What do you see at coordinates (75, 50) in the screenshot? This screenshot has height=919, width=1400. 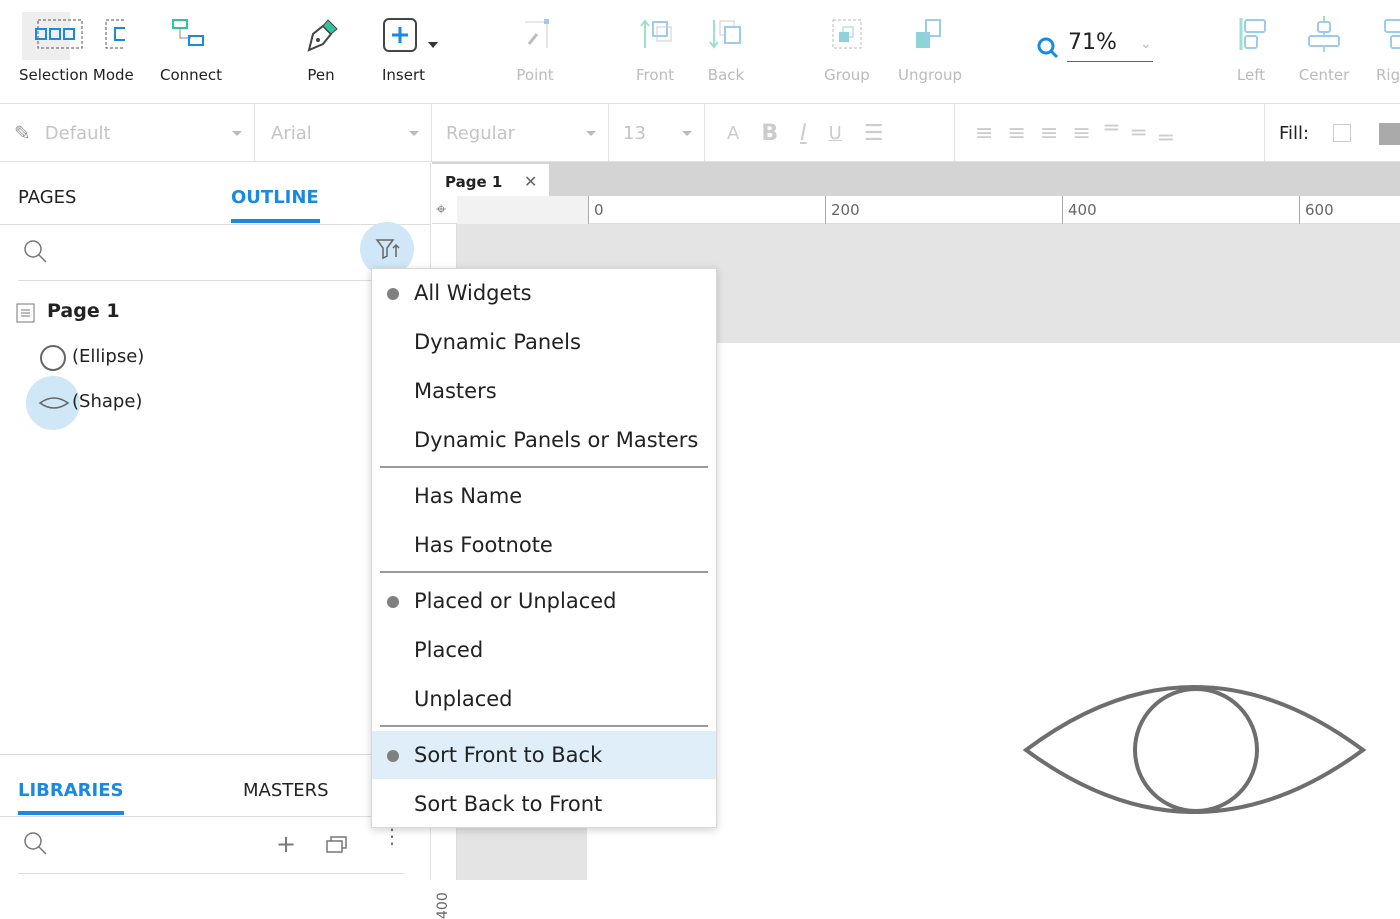 I see `selection-mode-button: Selection Mode` at bounding box center [75, 50].